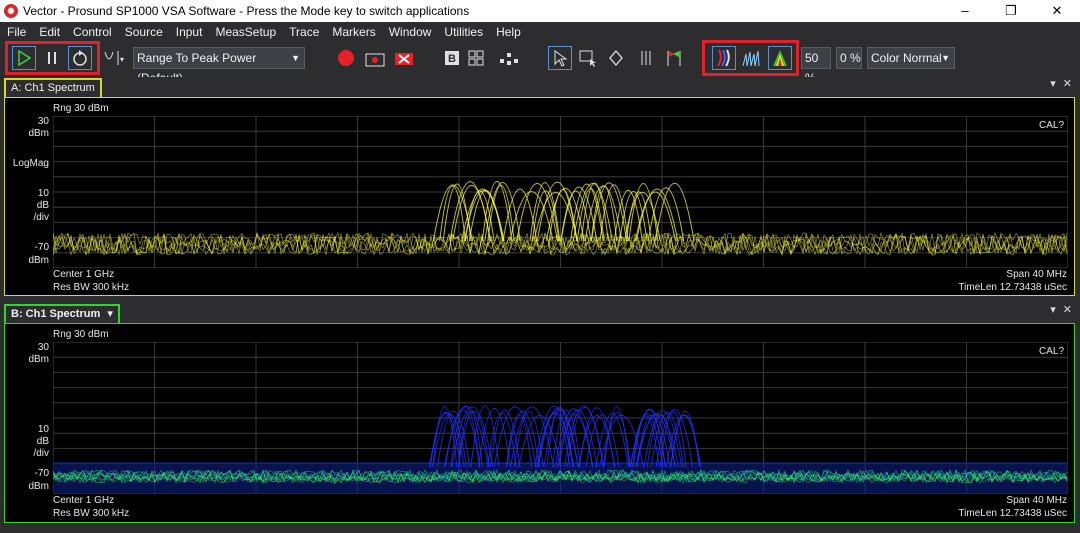 This screenshot has width=1080, height=533. I want to click on range-select: Range To Peak Power (Default) ▼, so click(219, 66).